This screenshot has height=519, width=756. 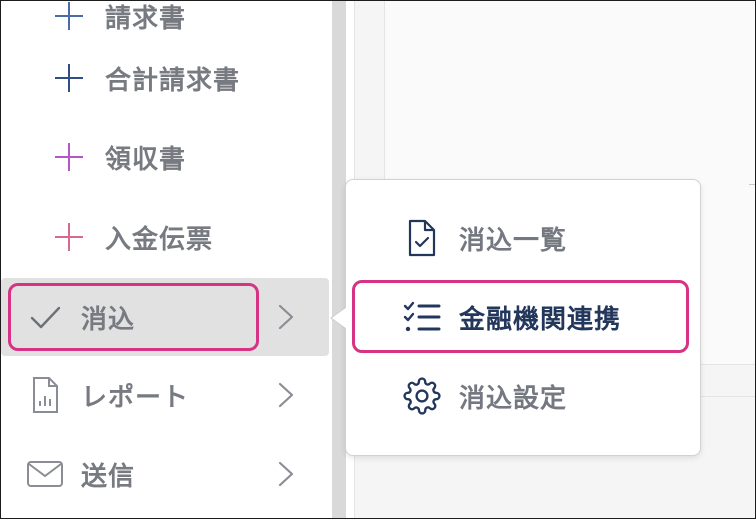 What do you see at coordinates (513, 398) in the screenshot?
I see `submenu-item-label: 消込設定` at bounding box center [513, 398].